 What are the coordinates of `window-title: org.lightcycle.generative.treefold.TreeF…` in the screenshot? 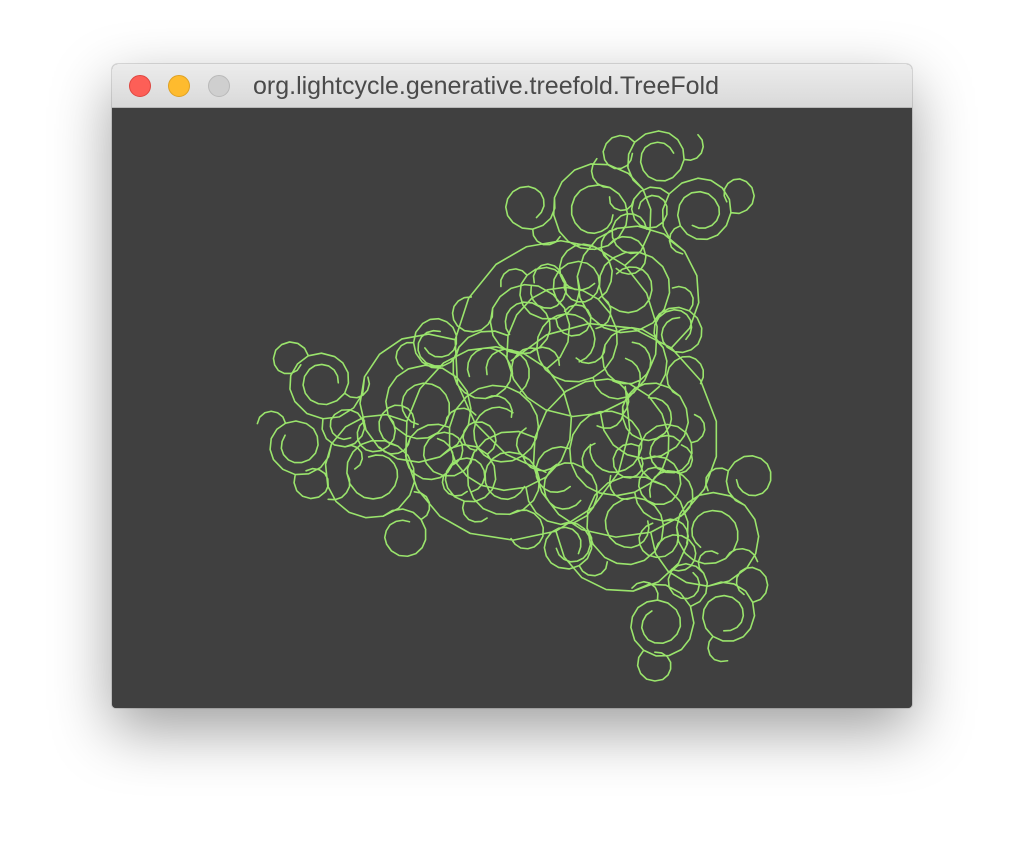 It's located at (486, 86).